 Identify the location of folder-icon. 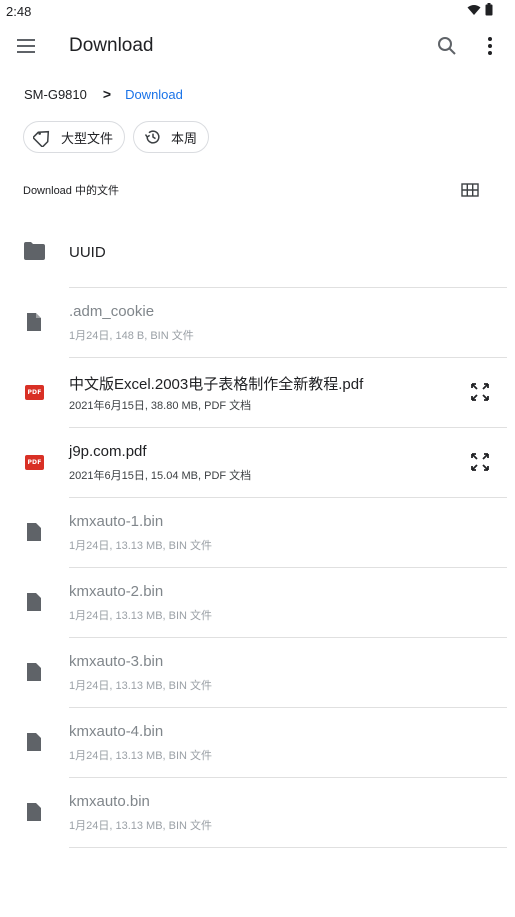
(34, 251).